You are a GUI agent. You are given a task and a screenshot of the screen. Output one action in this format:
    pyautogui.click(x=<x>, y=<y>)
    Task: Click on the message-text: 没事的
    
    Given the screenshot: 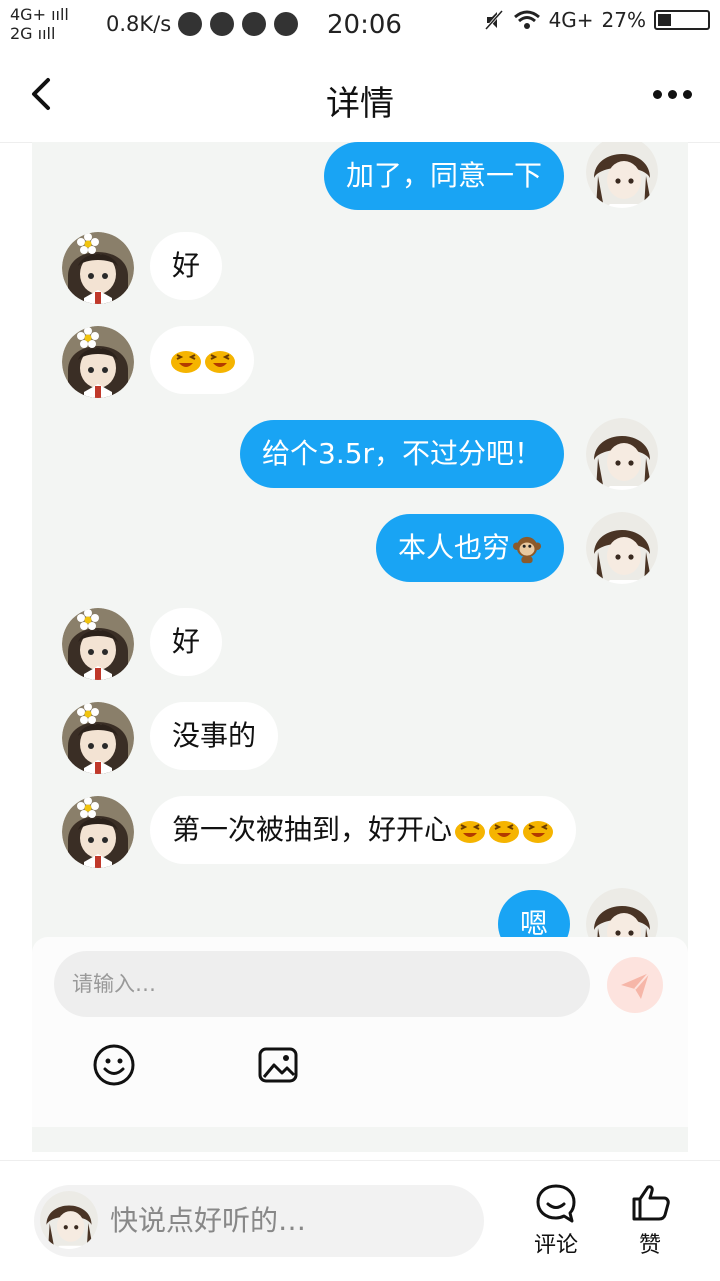 What is the action you would take?
    pyautogui.click(x=214, y=735)
    